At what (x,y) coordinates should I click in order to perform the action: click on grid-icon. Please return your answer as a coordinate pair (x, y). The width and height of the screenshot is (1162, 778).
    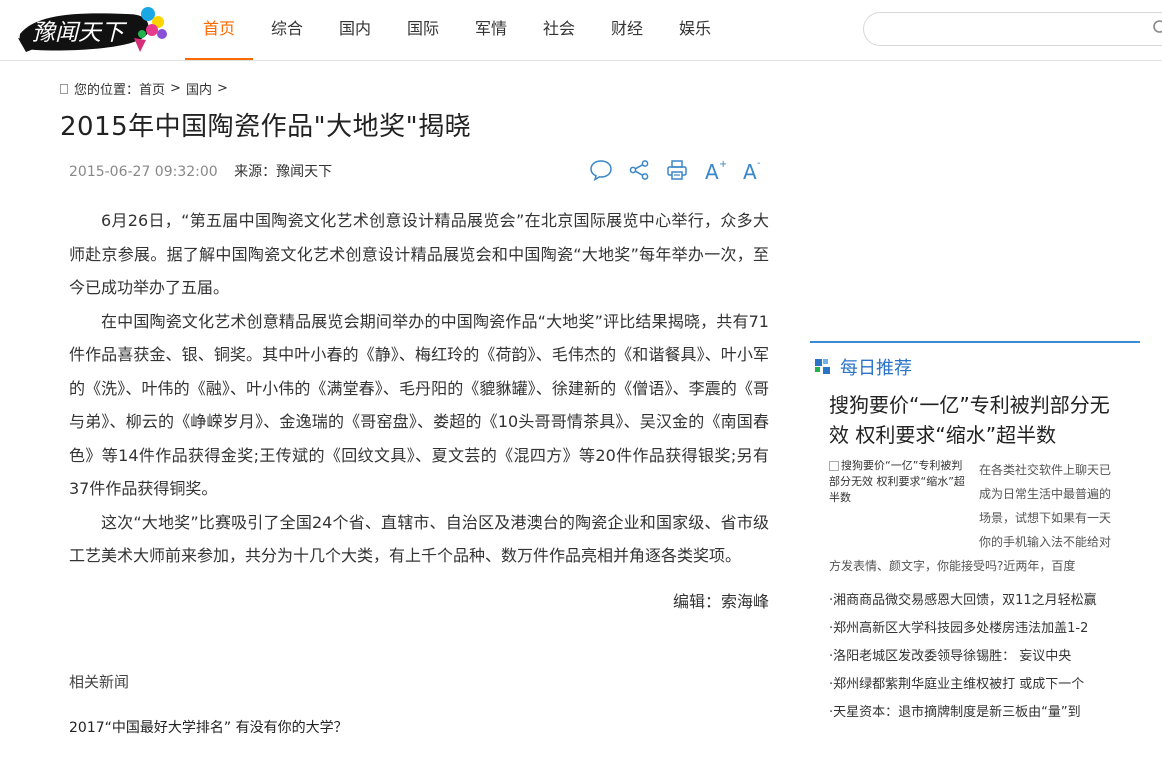
    Looking at the image, I should click on (823, 367).